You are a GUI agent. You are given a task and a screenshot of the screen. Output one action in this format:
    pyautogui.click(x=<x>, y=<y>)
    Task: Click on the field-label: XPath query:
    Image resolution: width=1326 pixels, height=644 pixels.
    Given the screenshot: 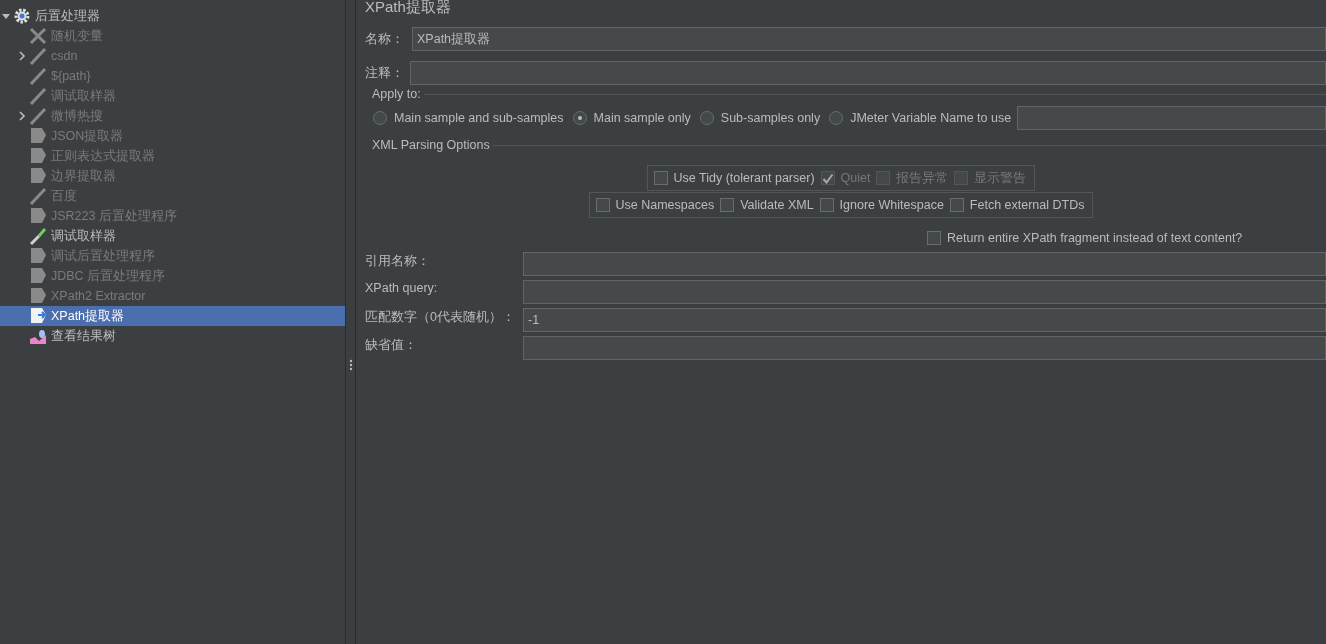 What is the action you would take?
    pyautogui.click(x=402, y=287)
    